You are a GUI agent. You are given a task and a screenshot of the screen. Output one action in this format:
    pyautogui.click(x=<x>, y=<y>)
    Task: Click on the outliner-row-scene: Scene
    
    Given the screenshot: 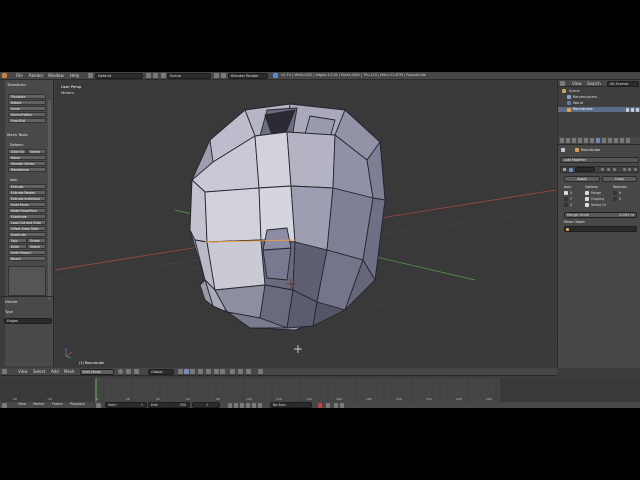 What is the action you would take?
    pyautogui.click(x=599, y=91)
    